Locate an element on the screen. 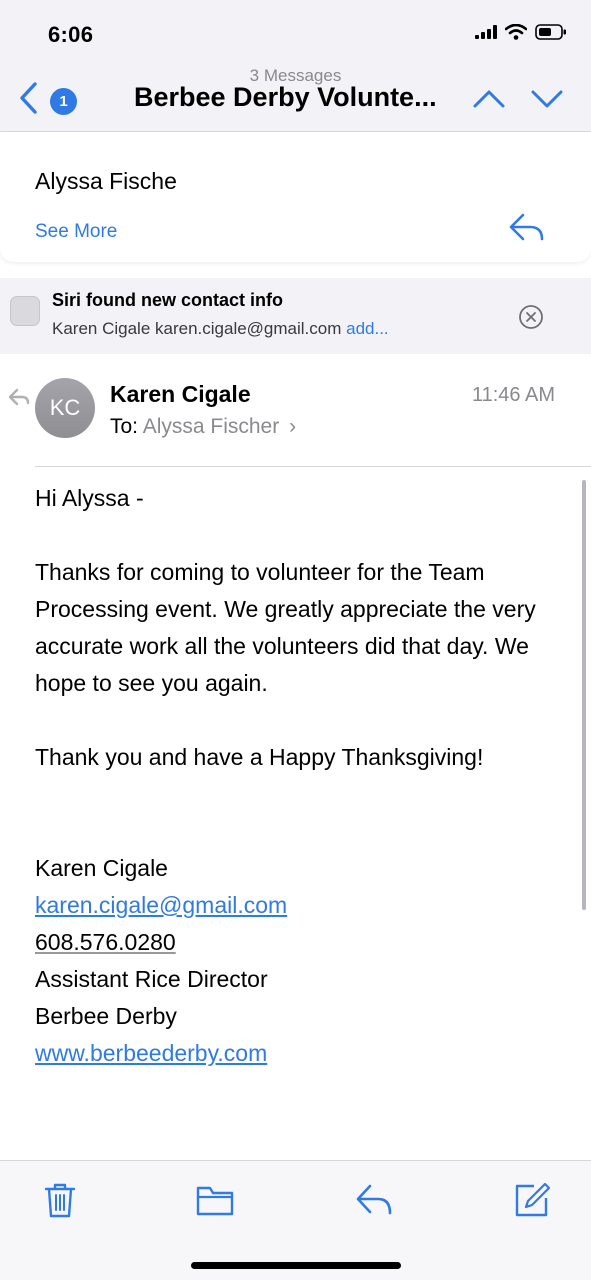 The width and height of the screenshot is (591, 1280). scrollbar is located at coordinates (584, 695).